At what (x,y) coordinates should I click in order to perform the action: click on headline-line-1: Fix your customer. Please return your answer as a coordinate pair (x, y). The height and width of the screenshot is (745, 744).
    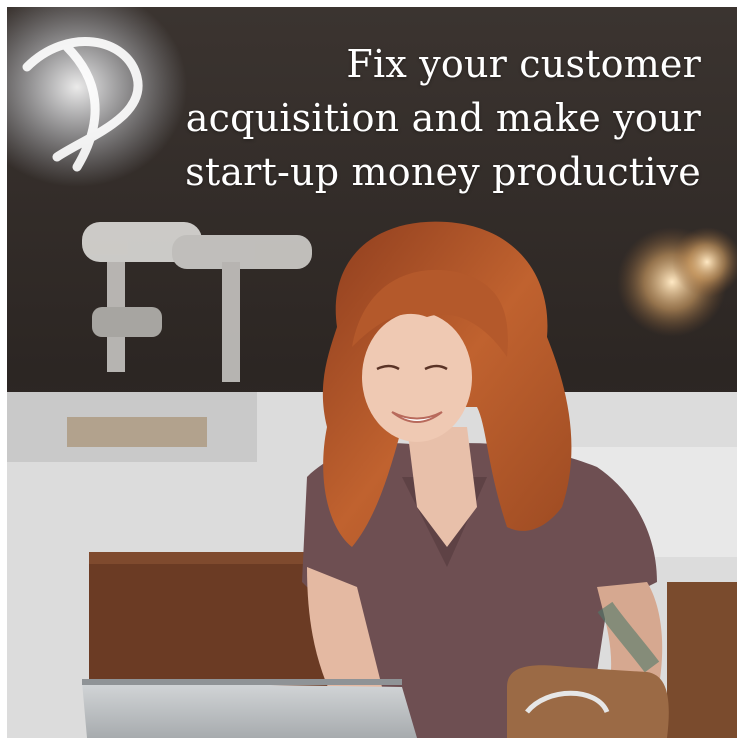
    Looking at the image, I should click on (523, 64).